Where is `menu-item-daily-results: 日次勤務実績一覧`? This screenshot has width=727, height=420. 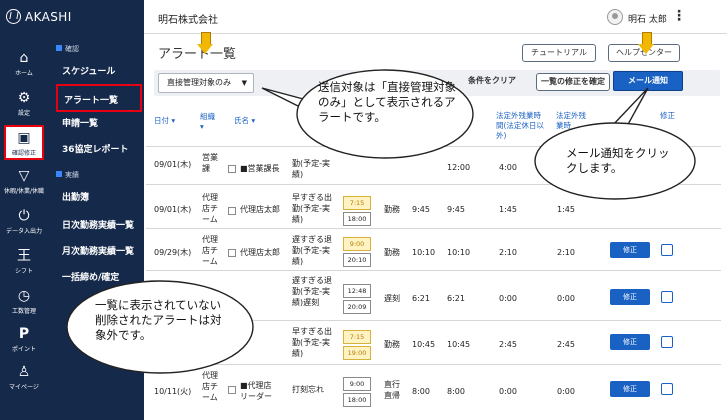 menu-item-daily-results: 日次勤務実績一覧 is located at coordinates (98, 224).